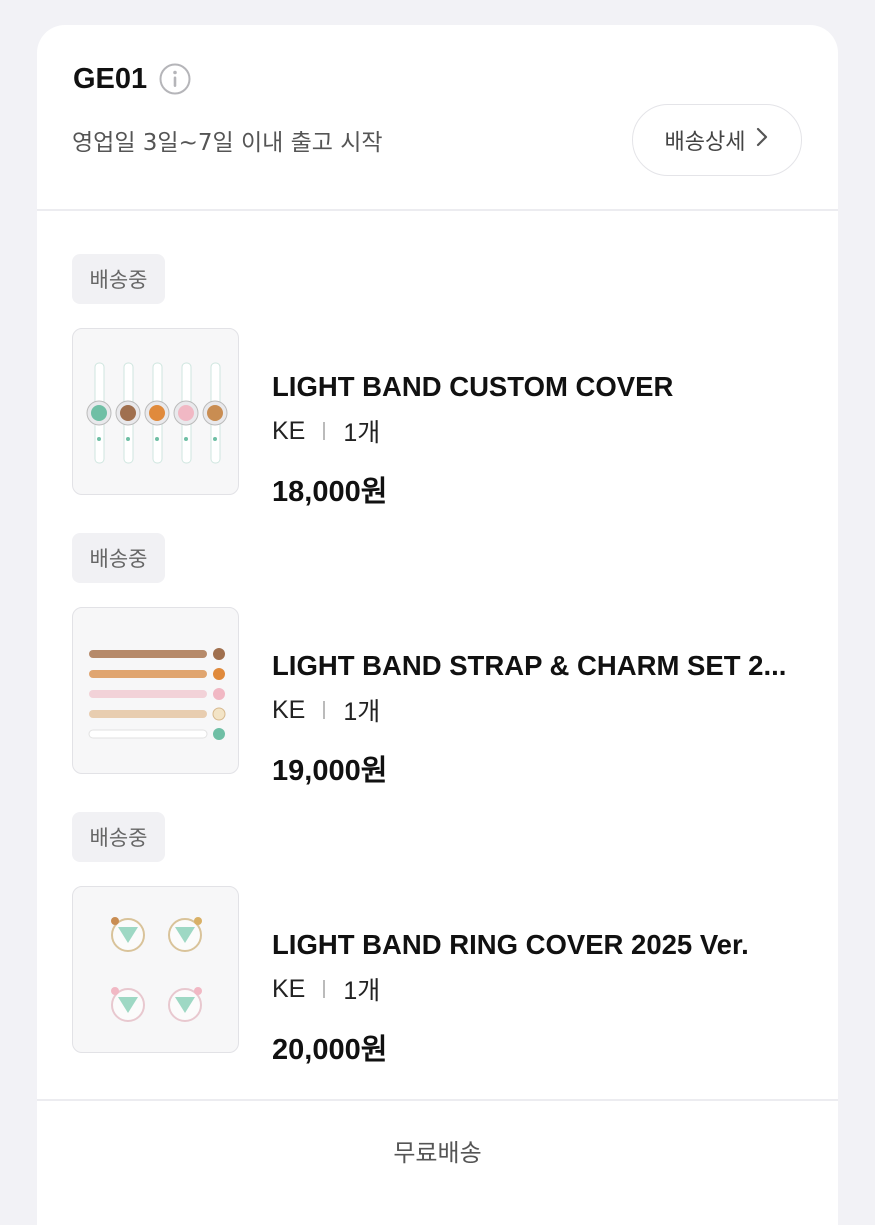 The width and height of the screenshot is (875, 1225). I want to click on shipment-code: GE01, so click(110, 79).